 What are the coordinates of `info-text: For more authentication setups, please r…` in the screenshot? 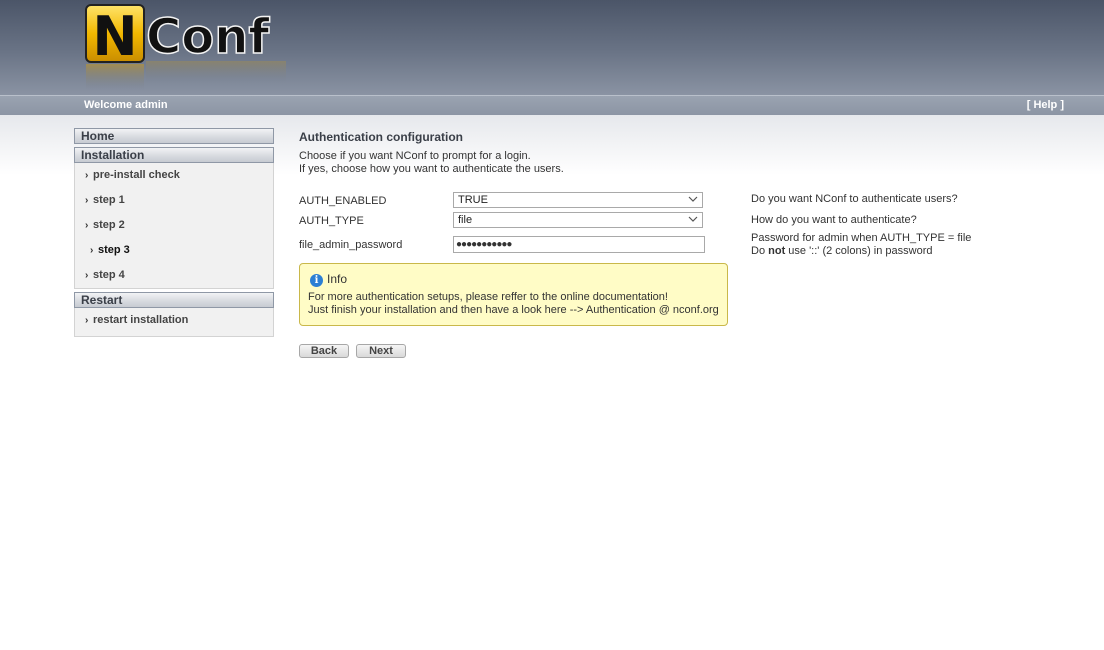 It's located at (513, 303).